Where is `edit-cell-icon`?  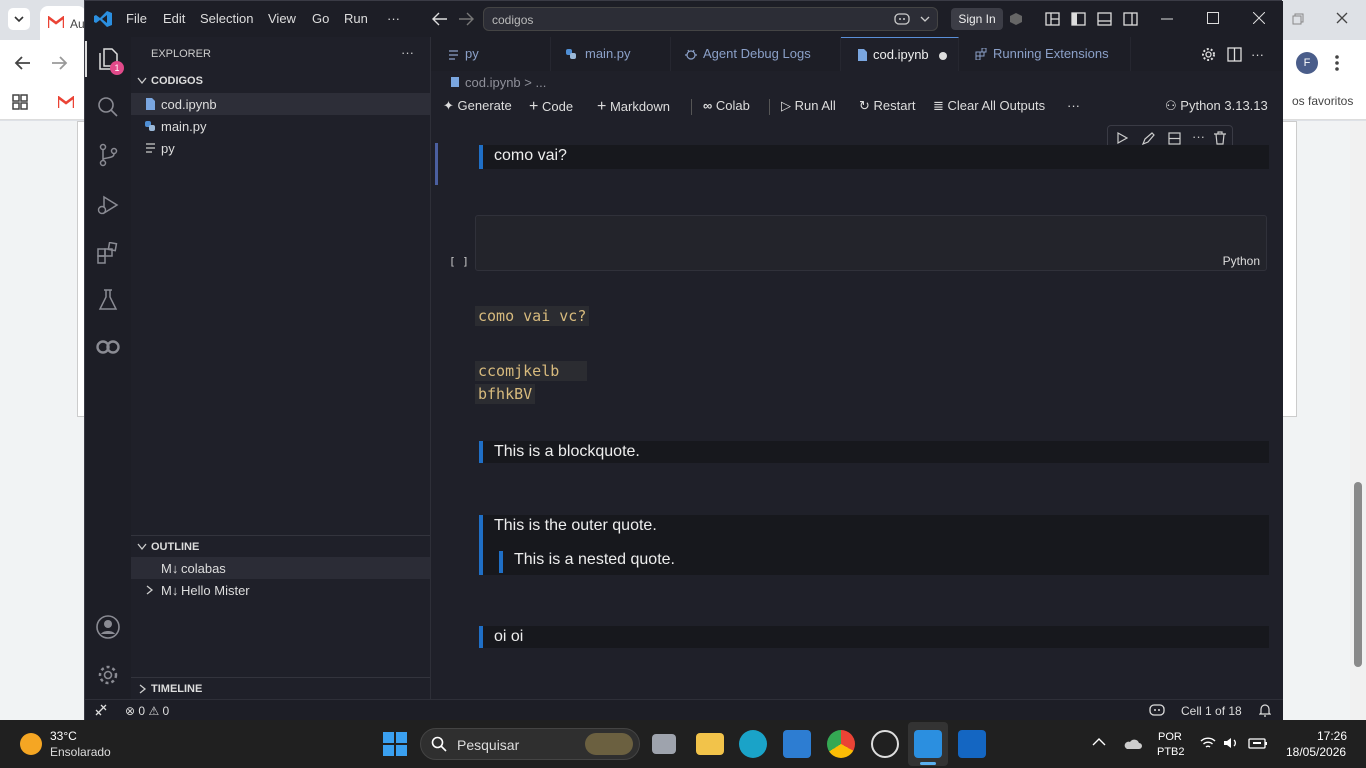
edit-cell-icon is located at coordinates (1148, 138).